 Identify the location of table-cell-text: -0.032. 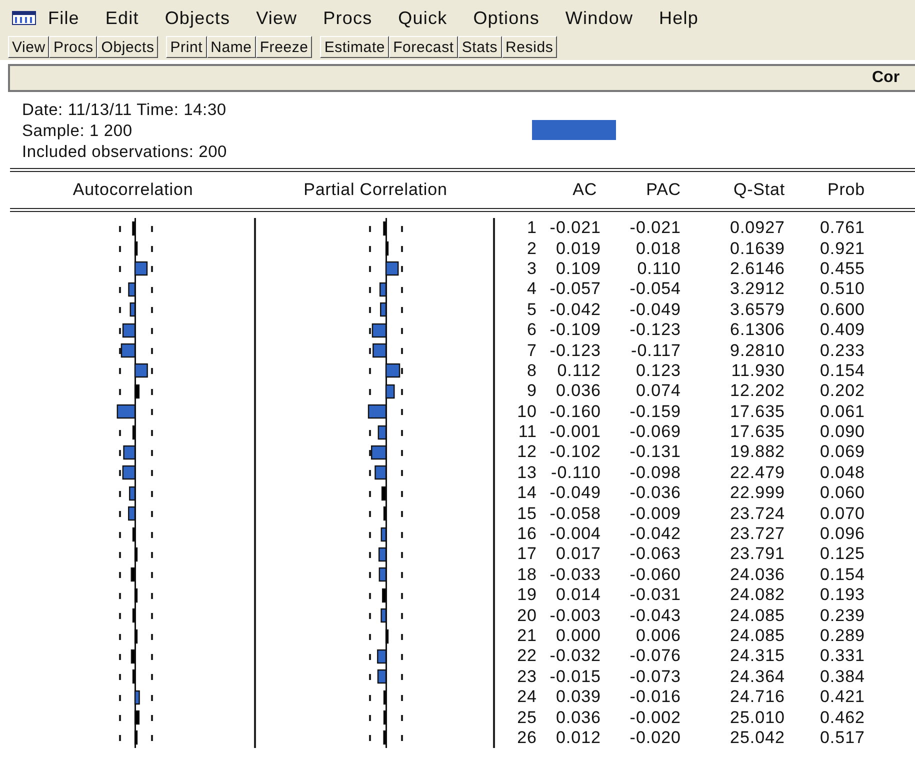
(574, 656).